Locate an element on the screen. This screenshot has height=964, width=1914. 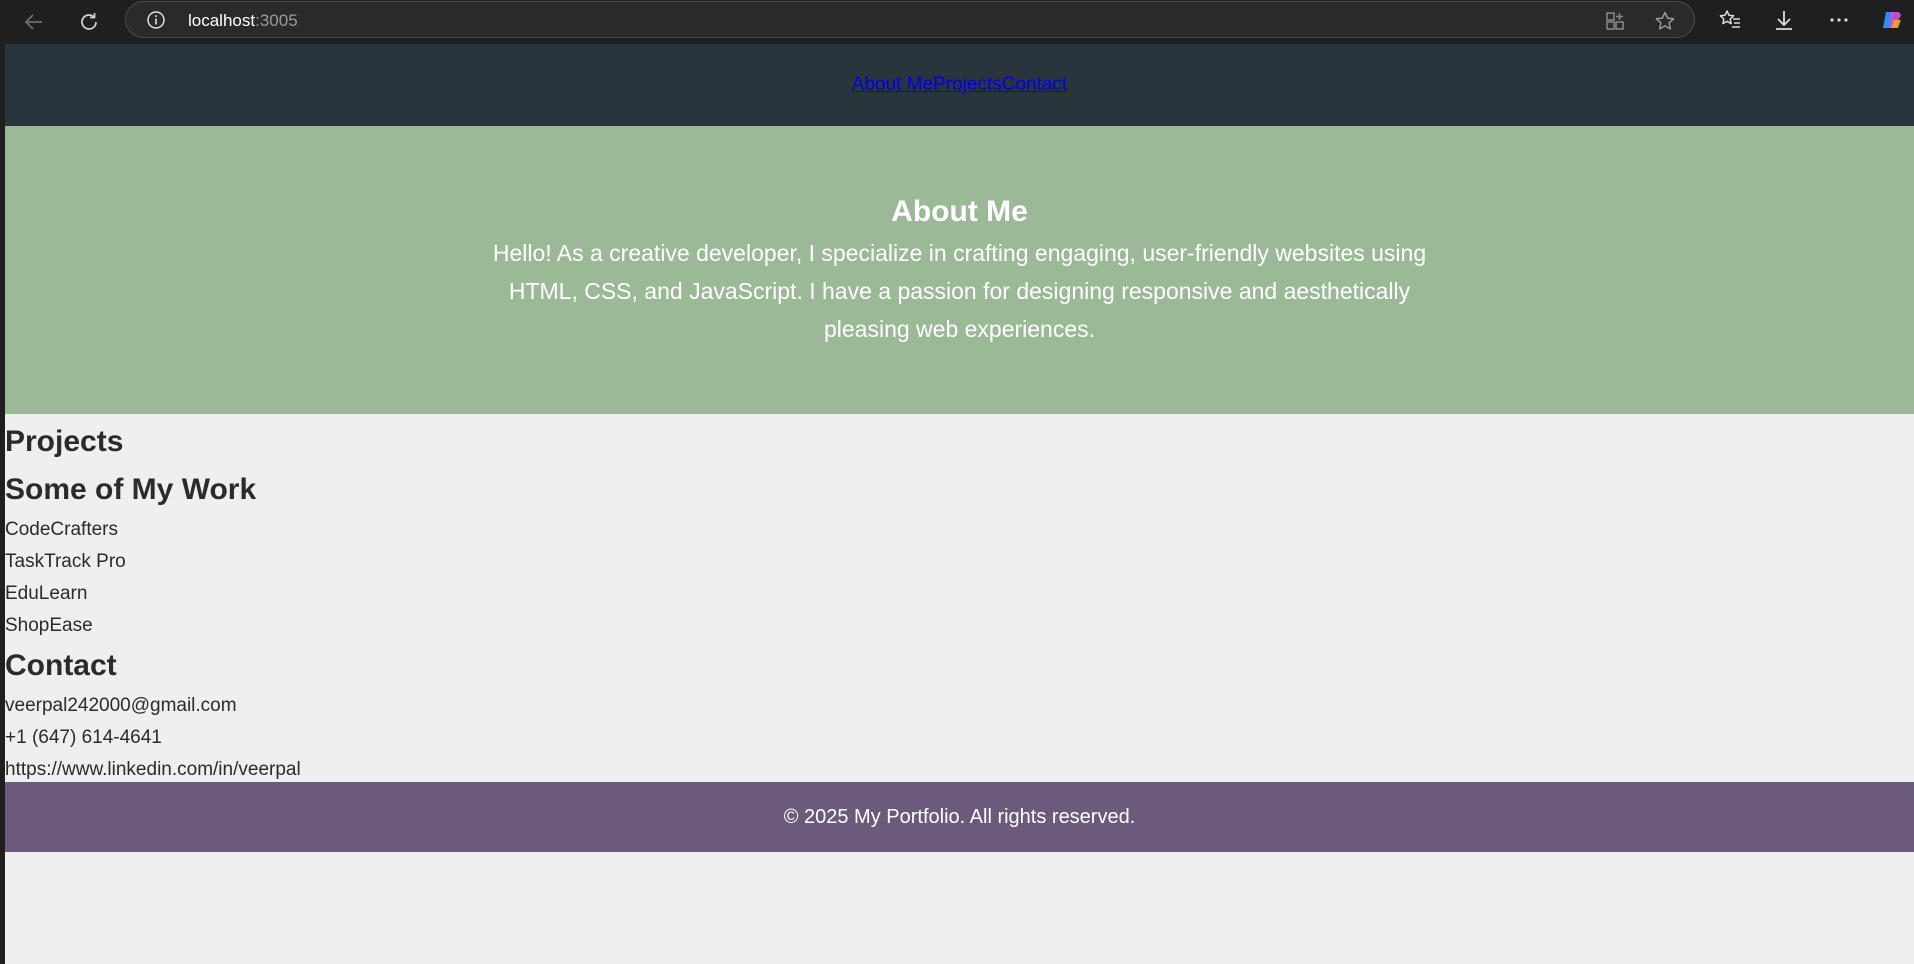
back-arrow-icon is located at coordinates (33, 22).